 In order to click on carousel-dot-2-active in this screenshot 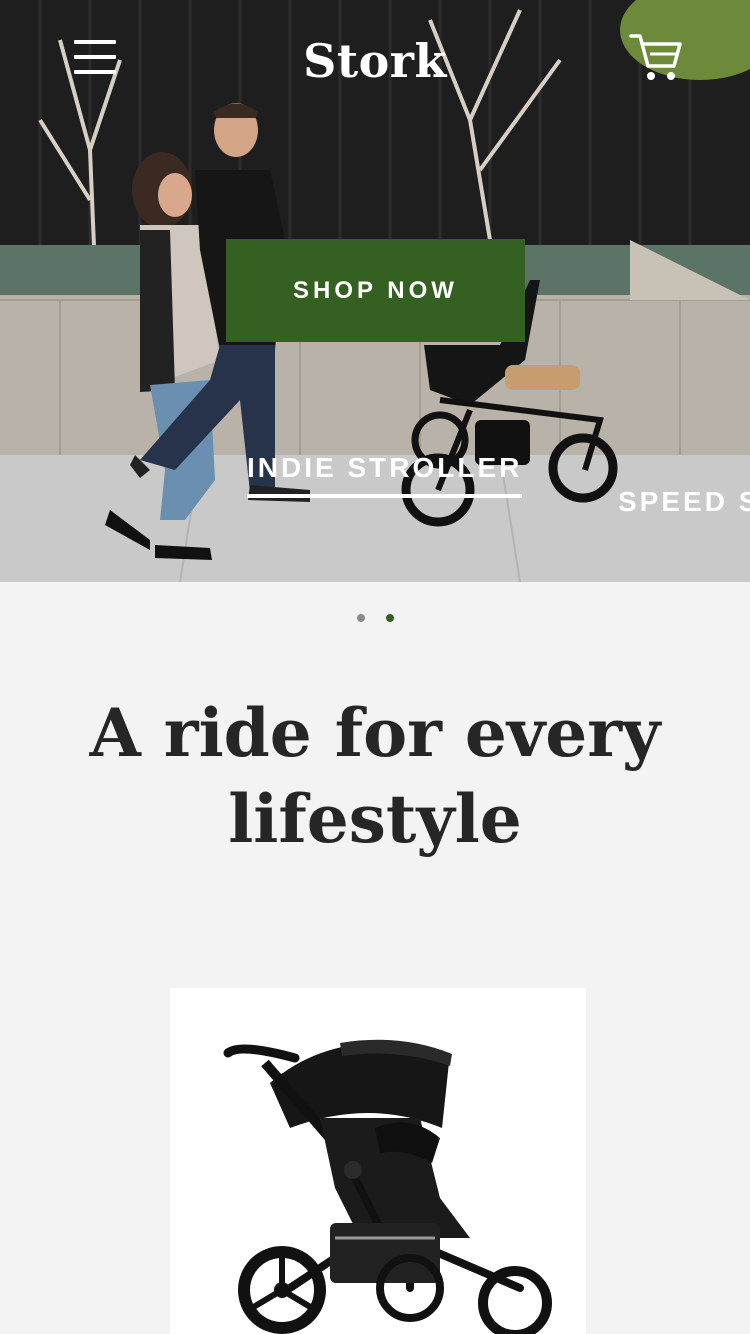, I will do `click(390, 618)`.